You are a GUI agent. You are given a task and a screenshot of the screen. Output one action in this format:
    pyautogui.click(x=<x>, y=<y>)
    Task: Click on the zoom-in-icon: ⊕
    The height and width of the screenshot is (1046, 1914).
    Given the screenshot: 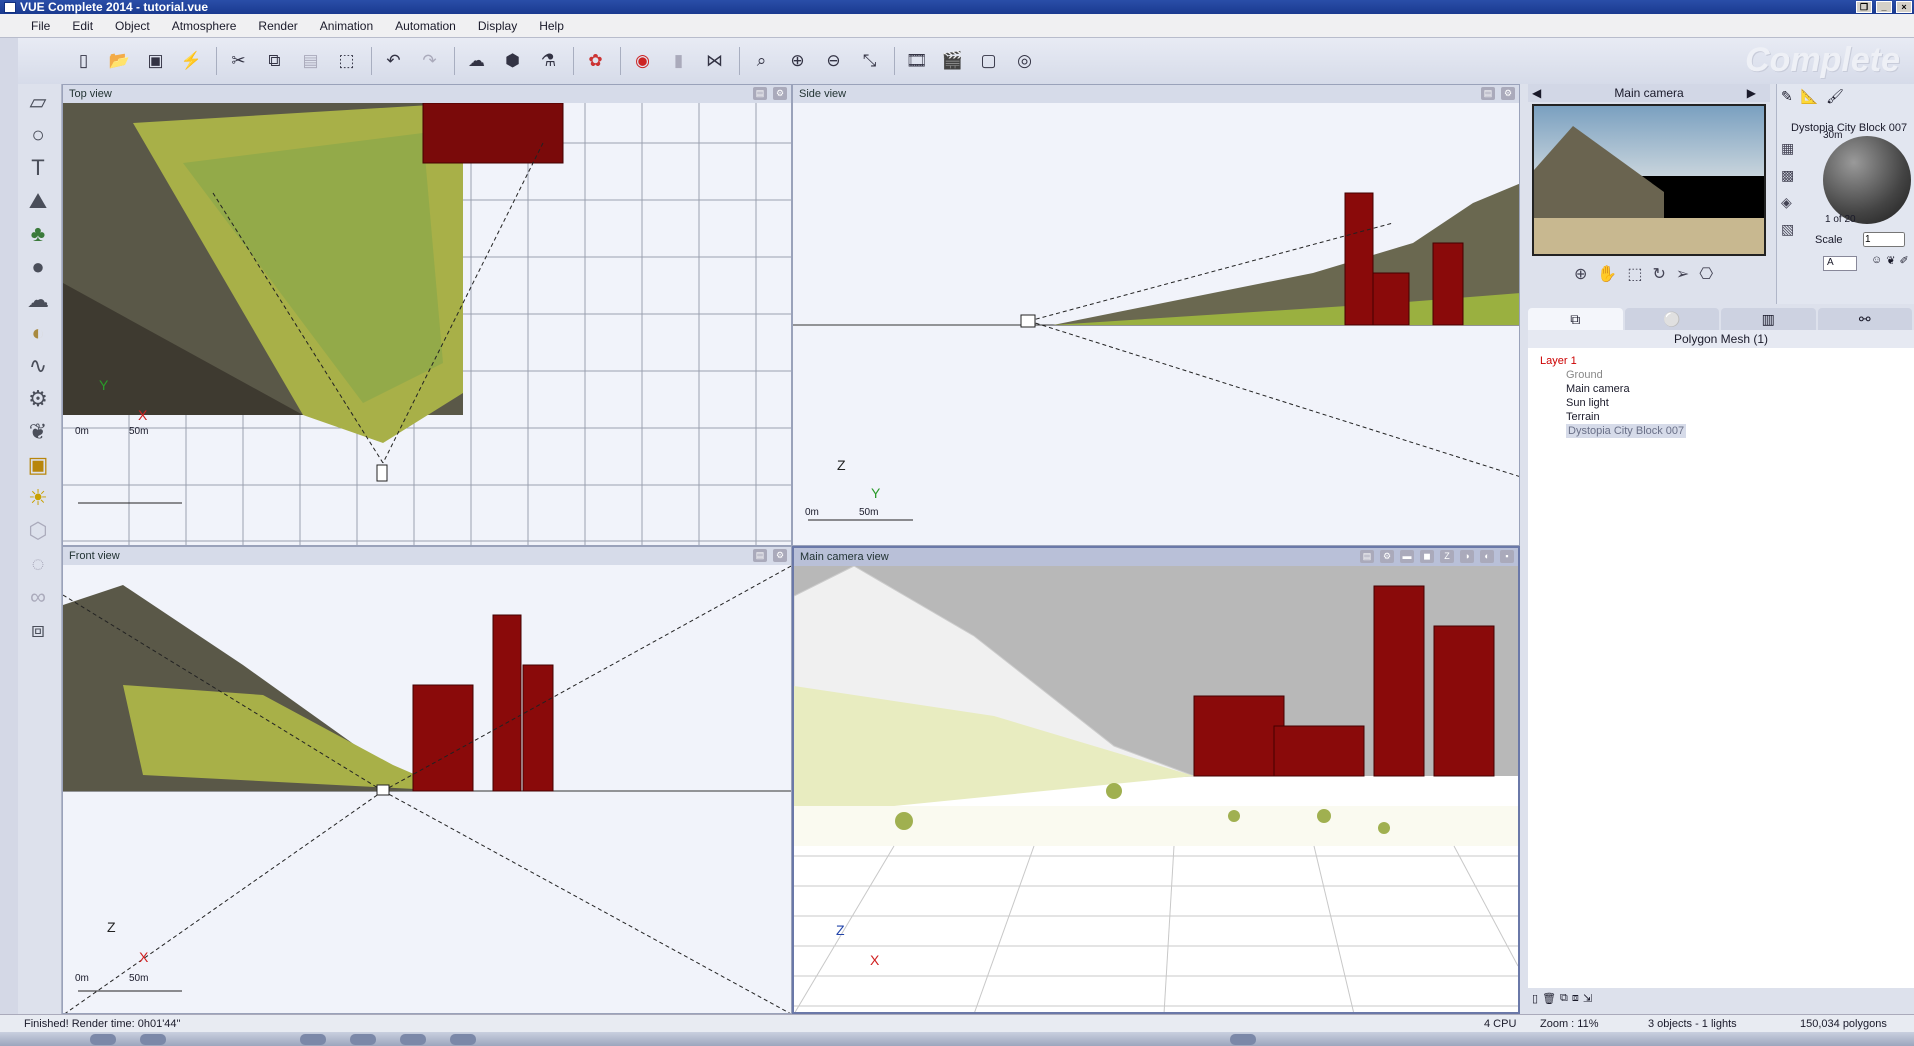 What is the action you would take?
    pyautogui.click(x=797, y=61)
    